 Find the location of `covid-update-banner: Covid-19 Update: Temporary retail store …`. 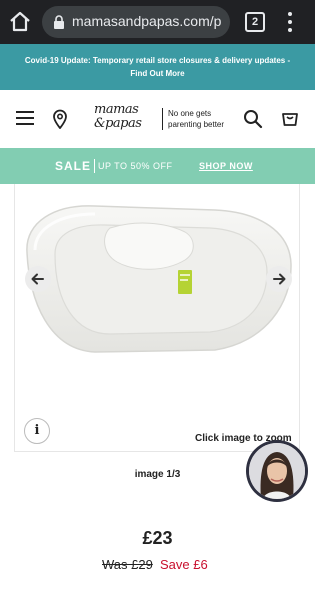

covid-update-banner: Covid-19 Update: Temporary retail store … is located at coordinates (157, 67).